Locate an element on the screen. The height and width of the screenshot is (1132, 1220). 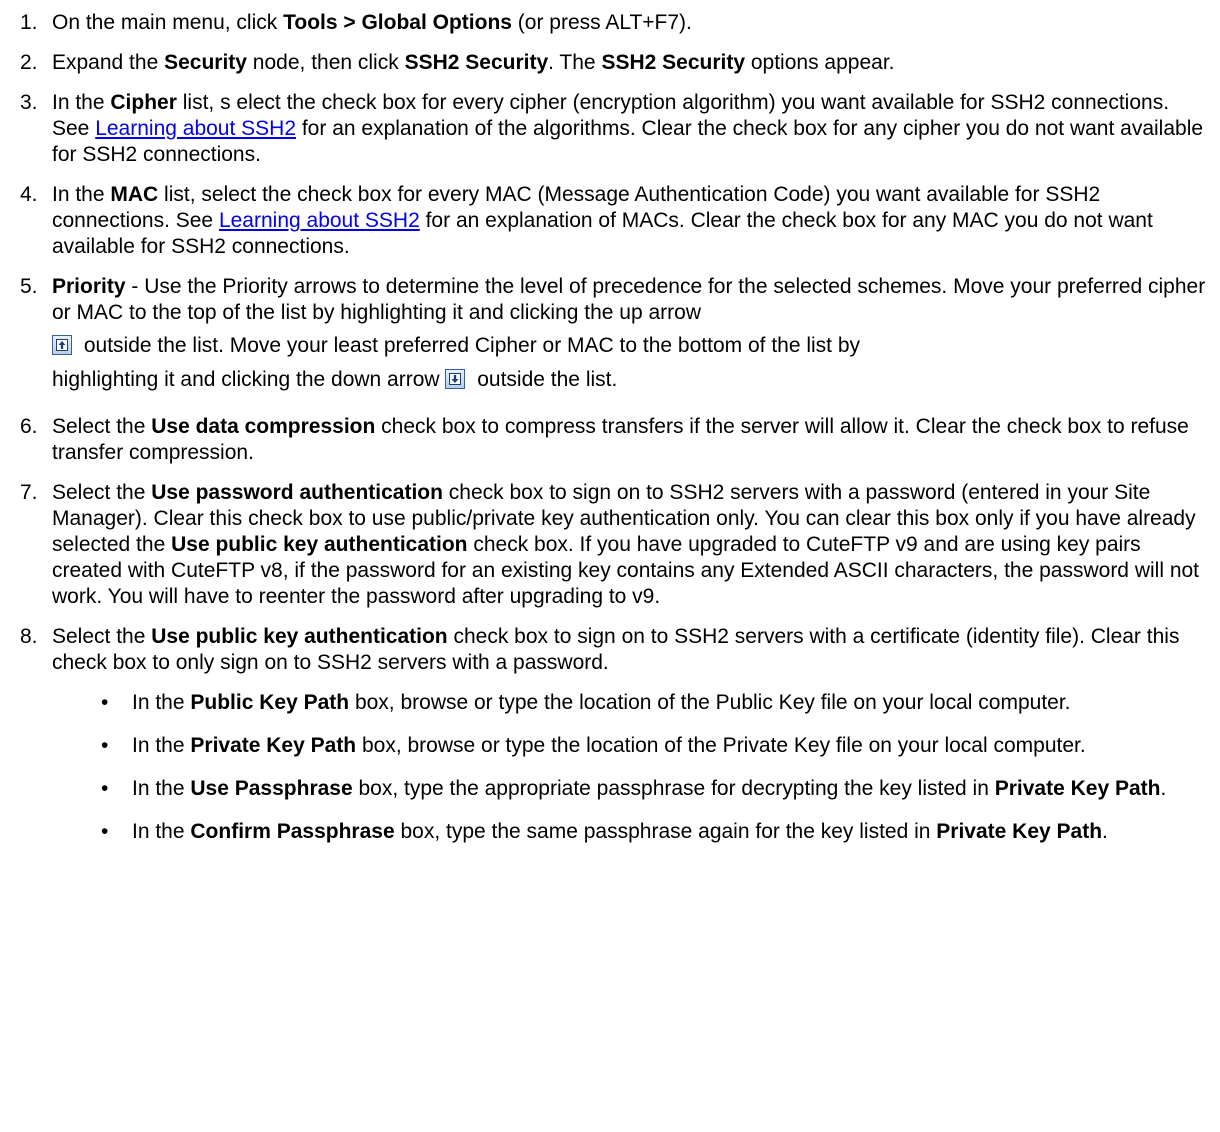
text: options appear. is located at coordinates (820, 62).